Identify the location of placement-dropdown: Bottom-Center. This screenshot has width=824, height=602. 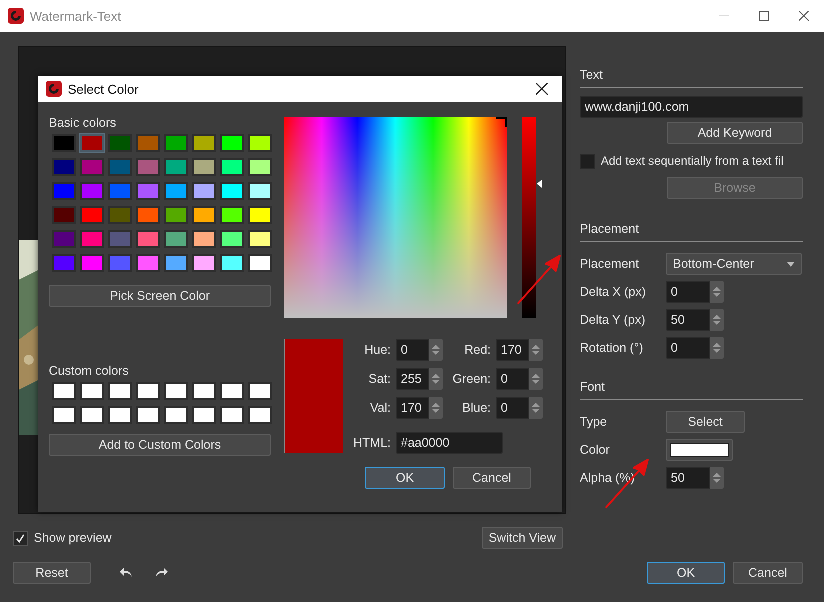
(734, 264).